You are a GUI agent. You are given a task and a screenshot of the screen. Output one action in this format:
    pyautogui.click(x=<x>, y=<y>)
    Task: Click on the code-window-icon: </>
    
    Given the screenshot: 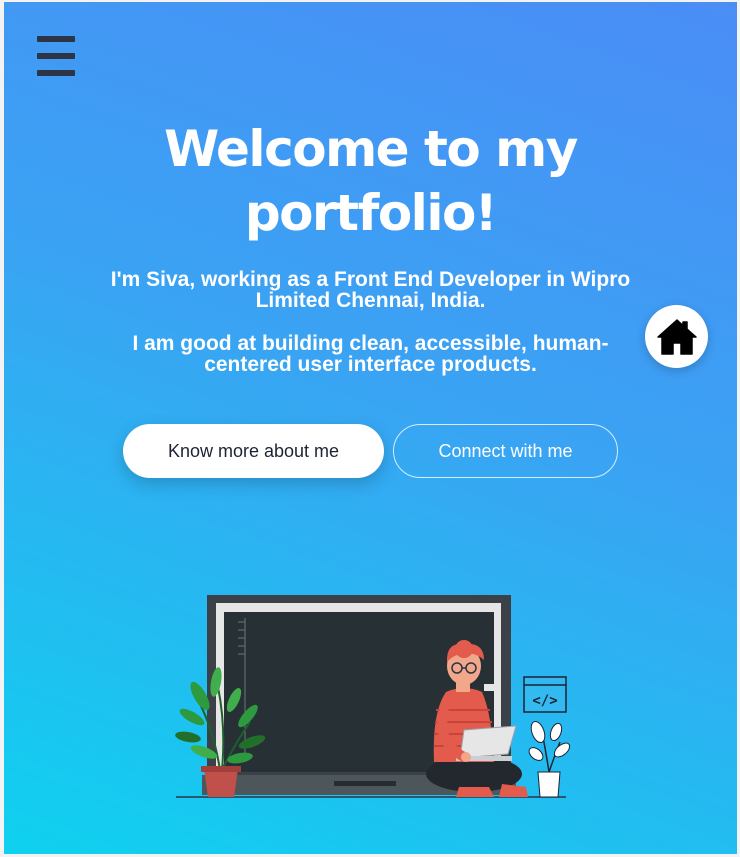 What is the action you would take?
    pyautogui.click(x=545, y=694)
    